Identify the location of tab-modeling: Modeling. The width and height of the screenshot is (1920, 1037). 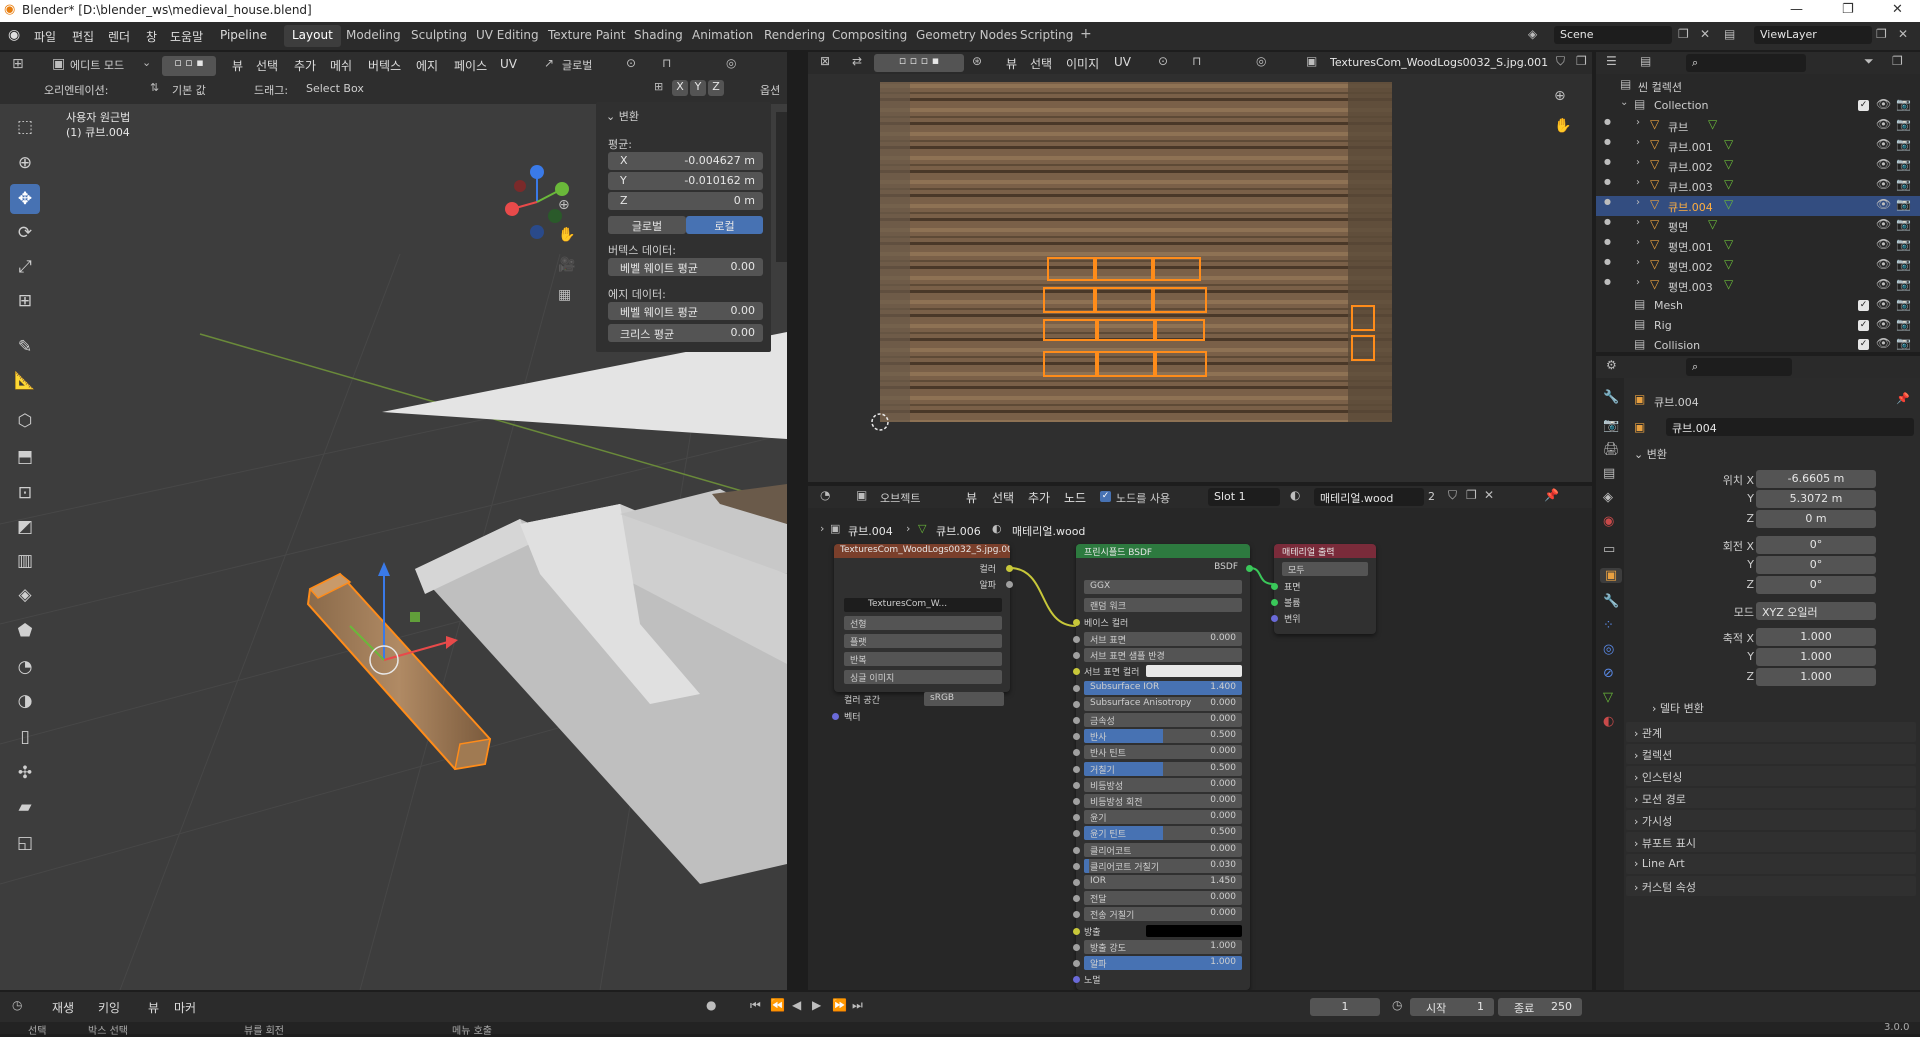
(373, 36).